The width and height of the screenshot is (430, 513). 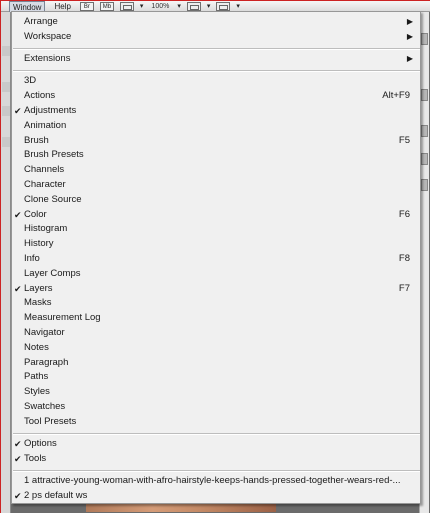 I want to click on menu-item-label: Info, so click(x=32, y=258).